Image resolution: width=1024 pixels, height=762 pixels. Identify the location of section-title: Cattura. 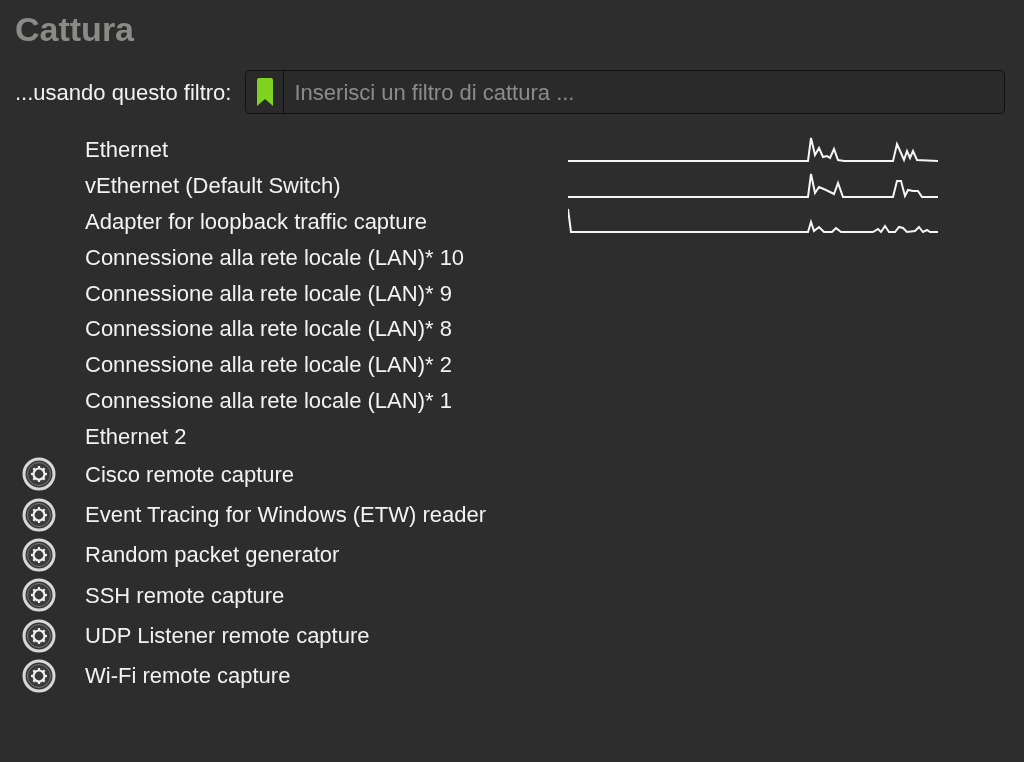
(75, 29).